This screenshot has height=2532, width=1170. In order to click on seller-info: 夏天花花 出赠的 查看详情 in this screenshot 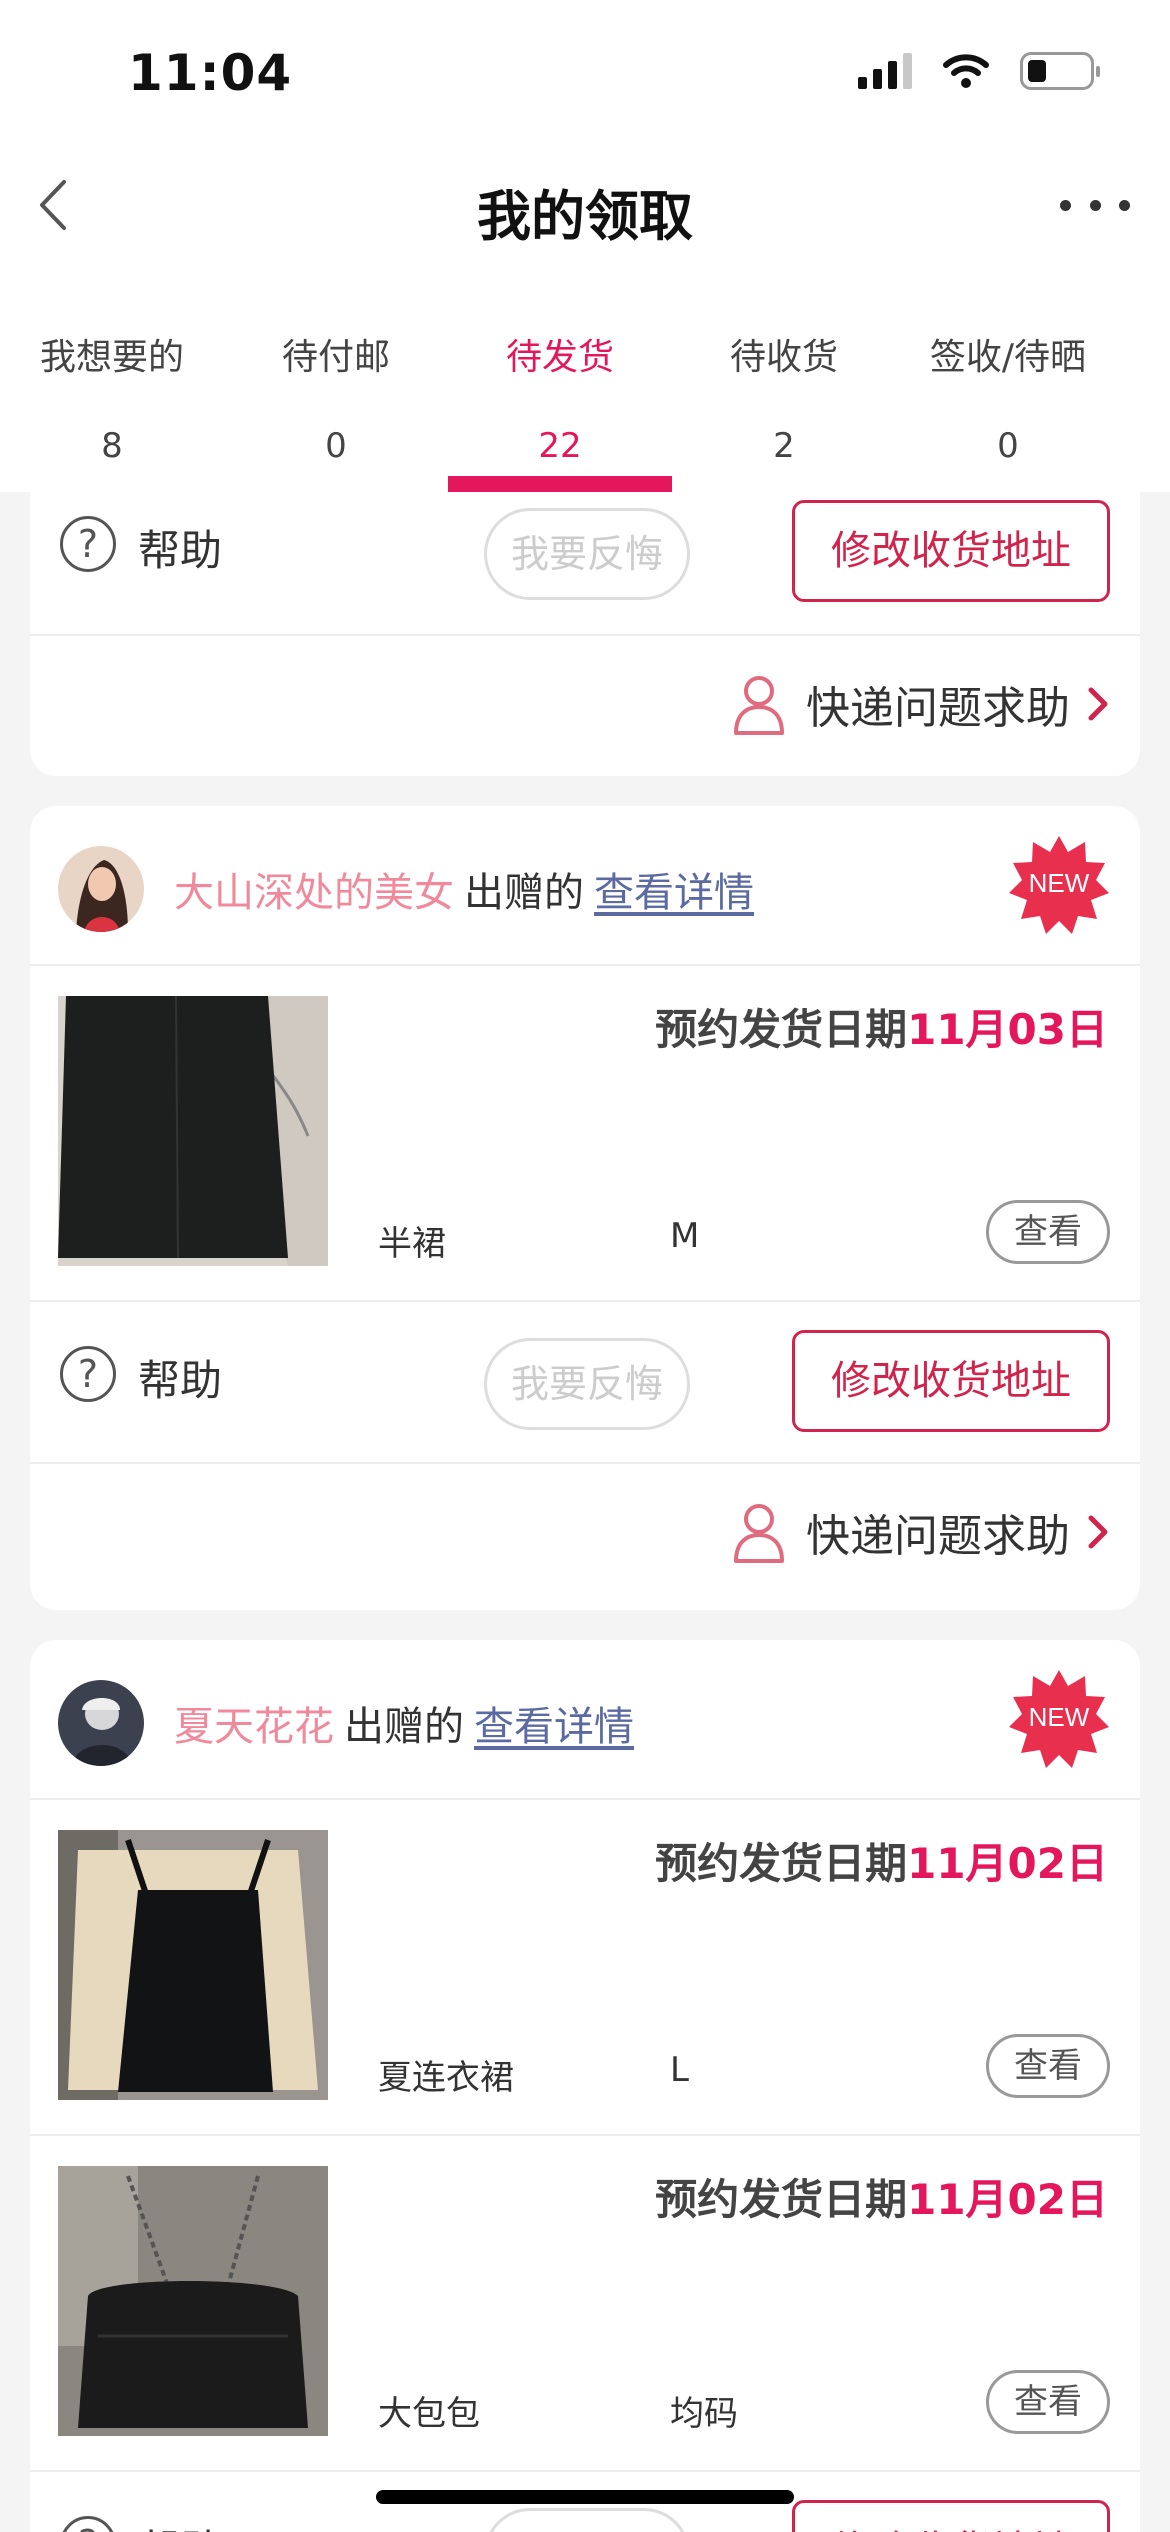, I will do `click(404, 1723)`.